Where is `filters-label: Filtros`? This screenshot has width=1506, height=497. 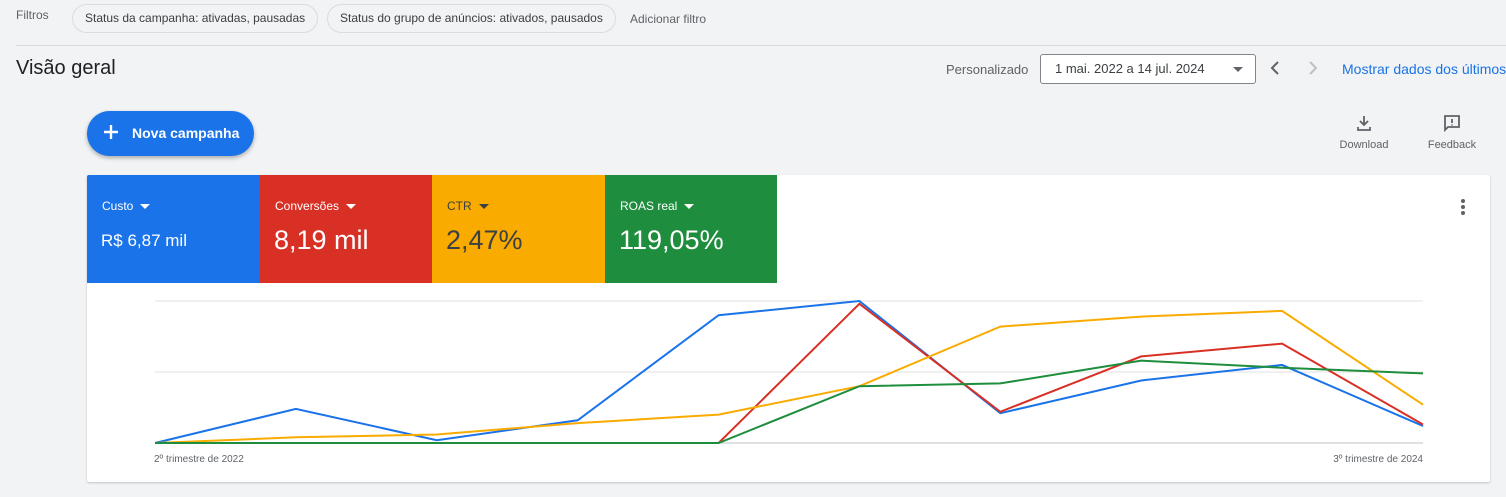
filters-label: Filtros is located at coordinates (32, 15).